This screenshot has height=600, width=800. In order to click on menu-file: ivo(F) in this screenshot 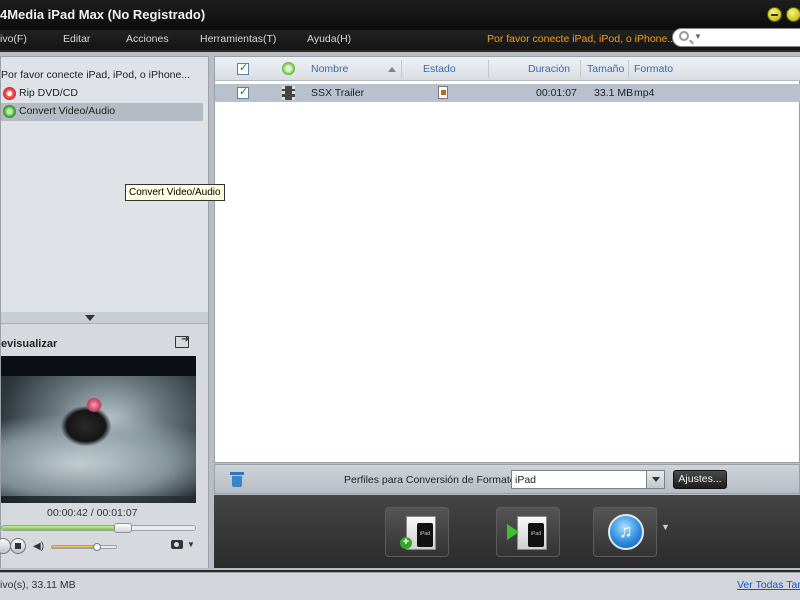, I will do `click(13, 39)`.